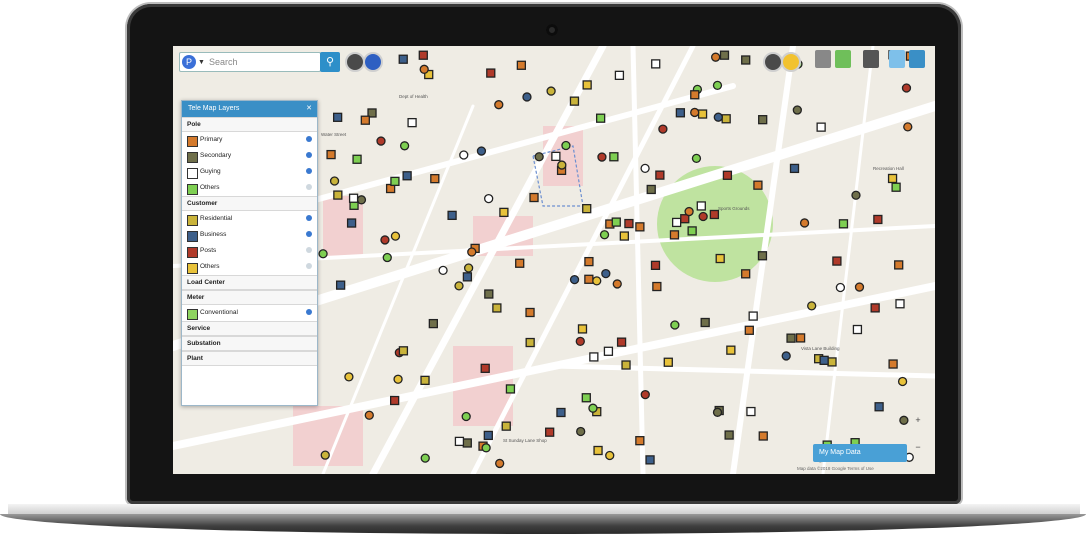  What do you see at coordinates (843, 59) in the screenshot?
I see `map-icon` at bounding box center [843, 59].